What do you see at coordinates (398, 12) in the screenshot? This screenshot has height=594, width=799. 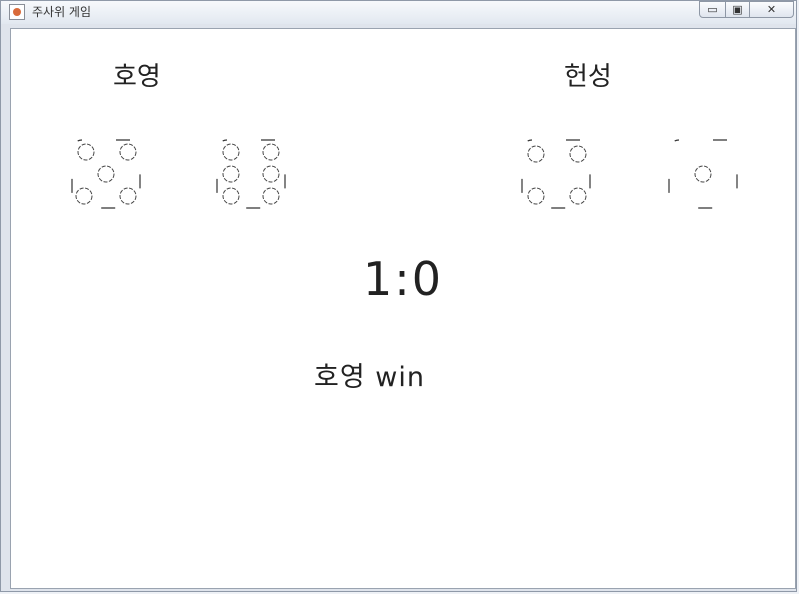 I see `title-bar: 주사위 게임 ▭ ▣ ✕` at bounding box center [398, 12].